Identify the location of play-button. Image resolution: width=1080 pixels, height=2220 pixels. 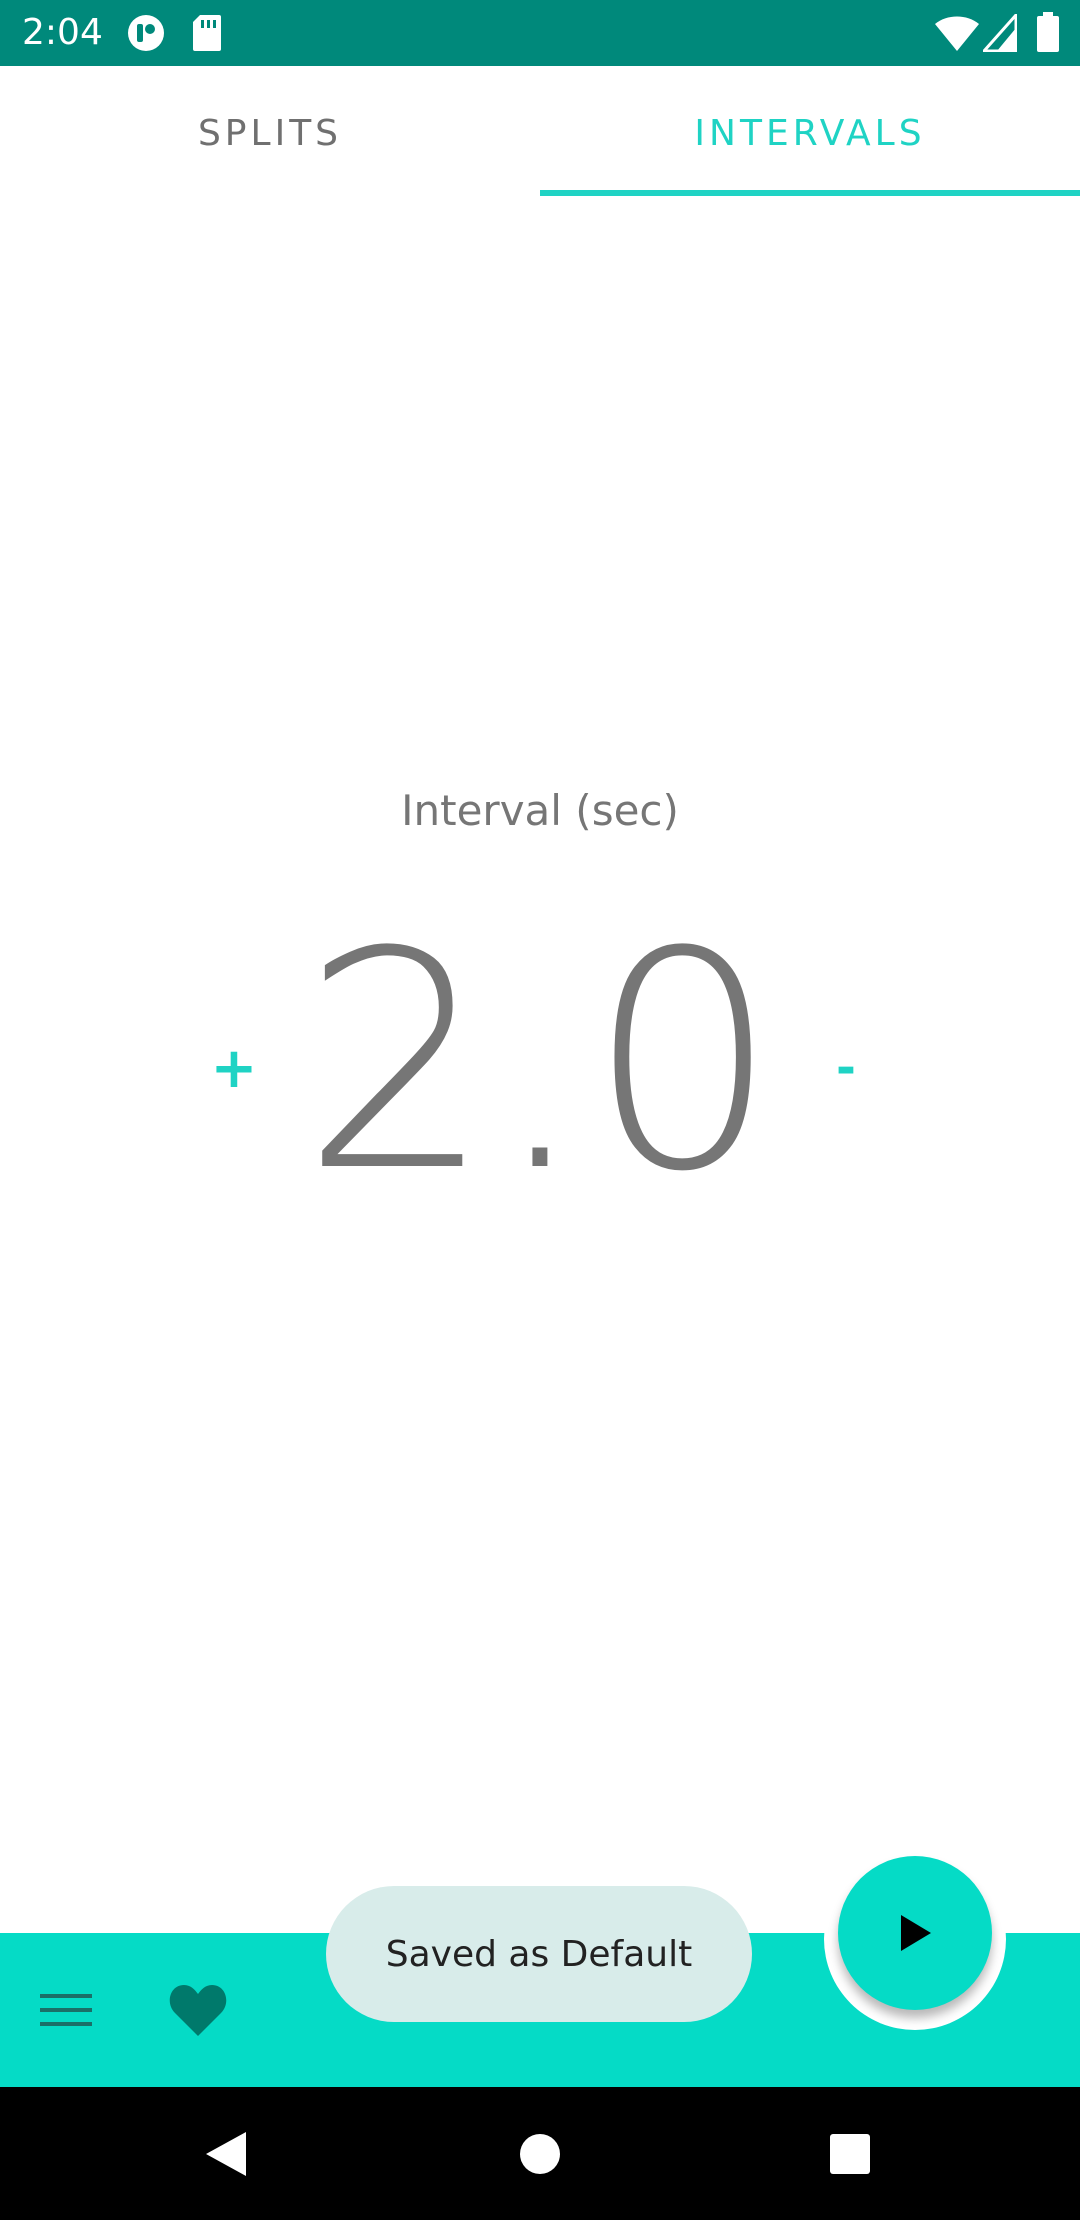
(915, 1933).